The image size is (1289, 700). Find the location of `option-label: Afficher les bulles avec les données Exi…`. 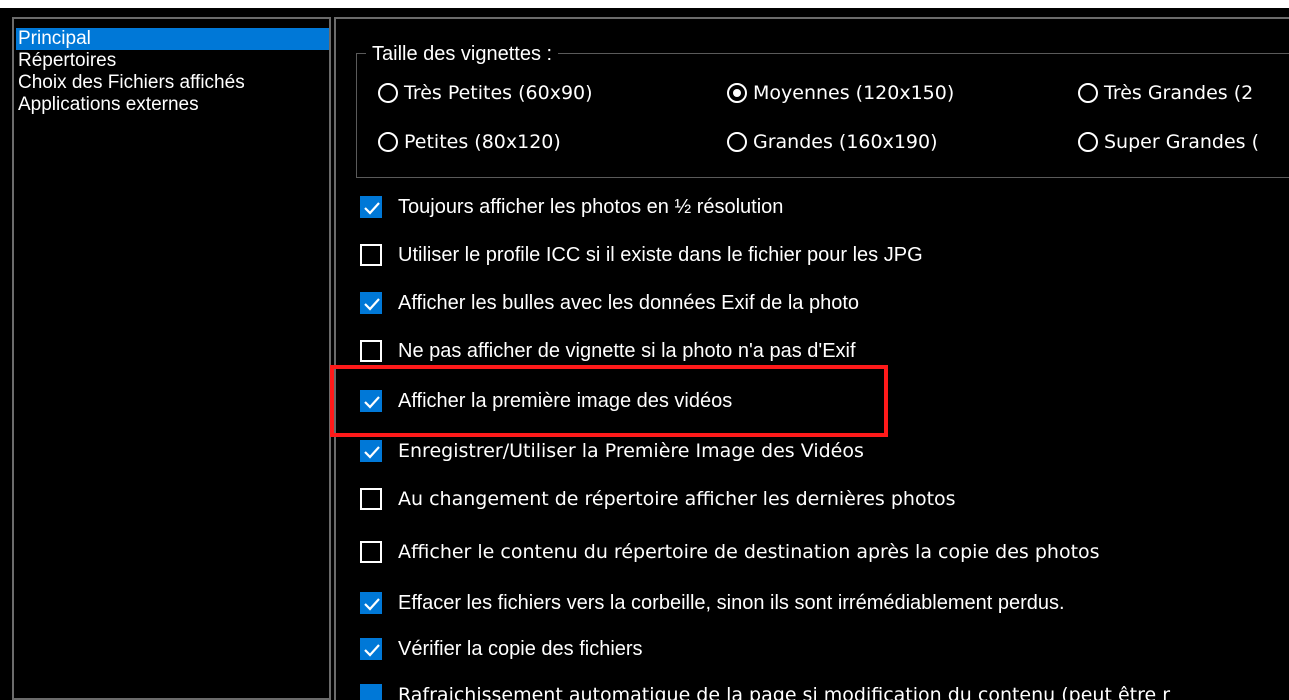

option-label: Afficher les bulles avec les données Exi… is located at coordinates (629, 302).